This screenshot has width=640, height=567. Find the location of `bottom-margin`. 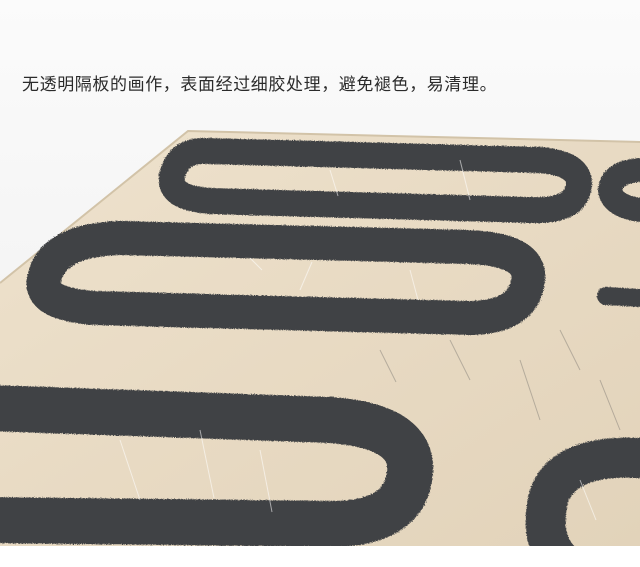

bottom-margin is located at coordinates (320, 556).